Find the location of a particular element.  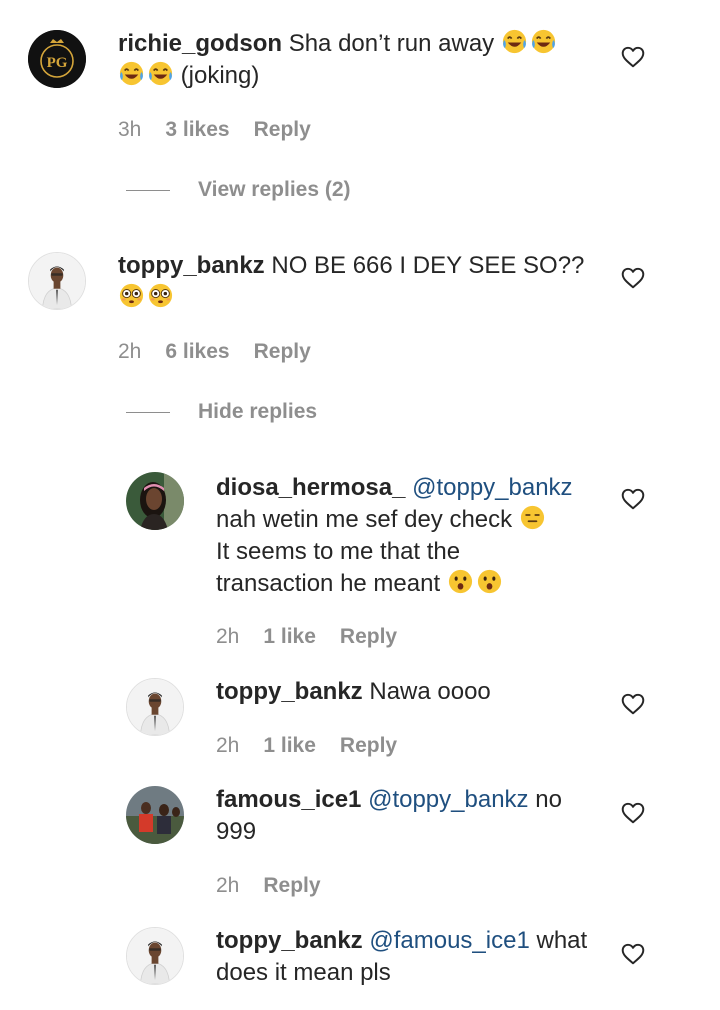

reply-text: famous_ice1 @toppy_bankz no 999 is located at coordinates (406, 816).